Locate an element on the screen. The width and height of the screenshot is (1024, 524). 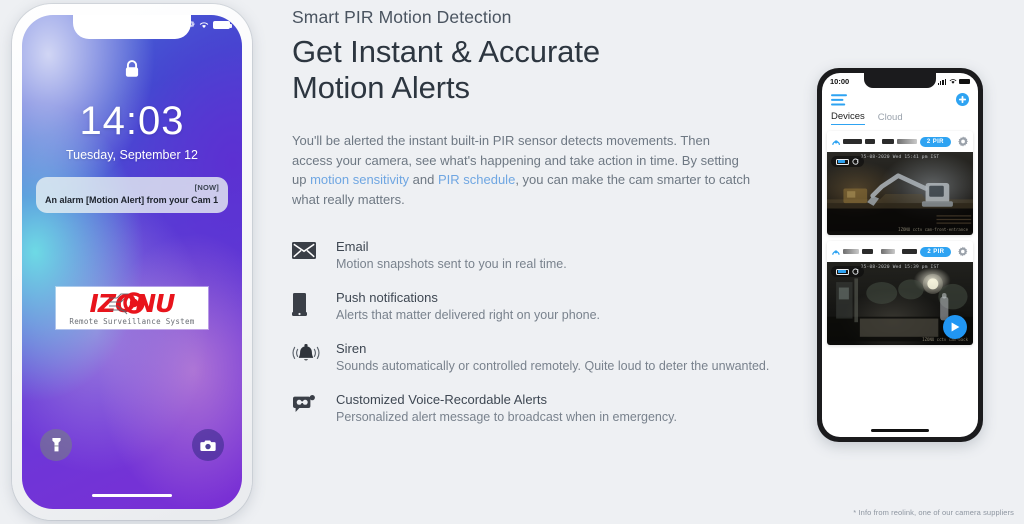
paragraph-part-2: and is located at coordinates (423, 179).